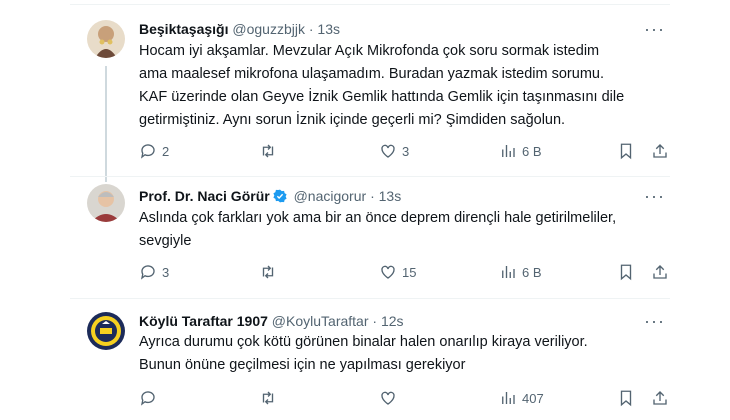 This screenshot has height=420, width=730. What do you see at coordinates (184, 29) in the screenshot?
I see `display-name: Beşiktaşaşığı` at bounding box center [184, 29].